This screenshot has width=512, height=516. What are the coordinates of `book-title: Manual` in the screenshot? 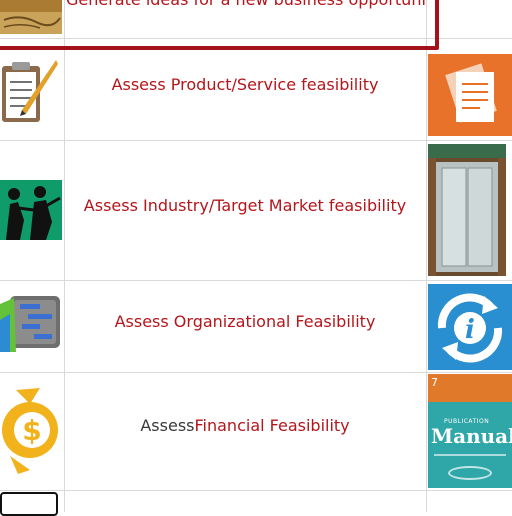 It's located at (471, 436).